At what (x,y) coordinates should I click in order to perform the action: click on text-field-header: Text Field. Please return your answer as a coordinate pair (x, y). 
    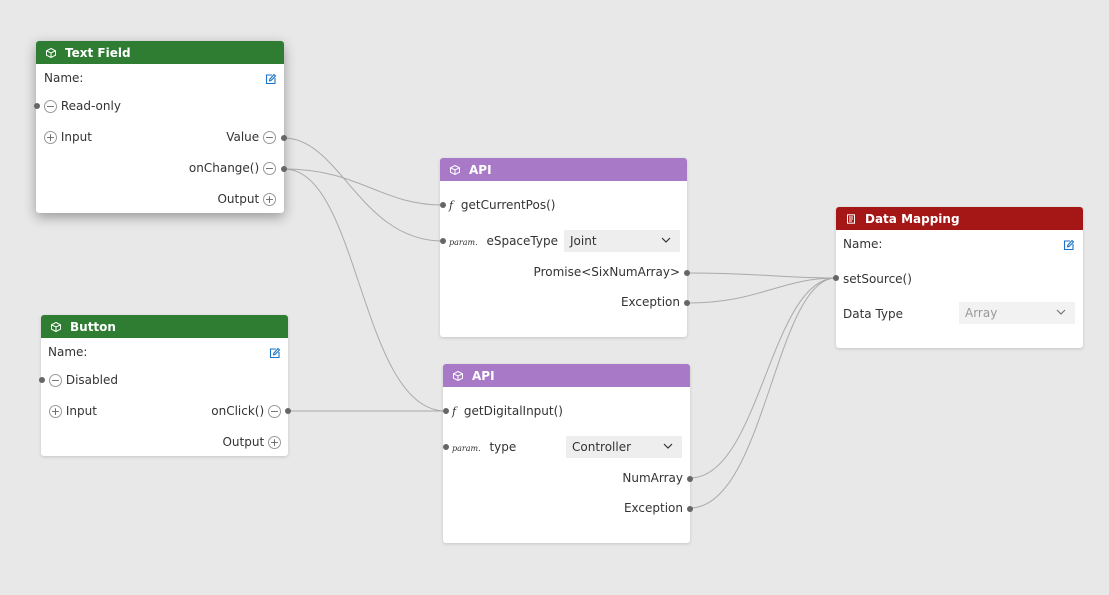
    Looking at the image, I should click on (160, 52).